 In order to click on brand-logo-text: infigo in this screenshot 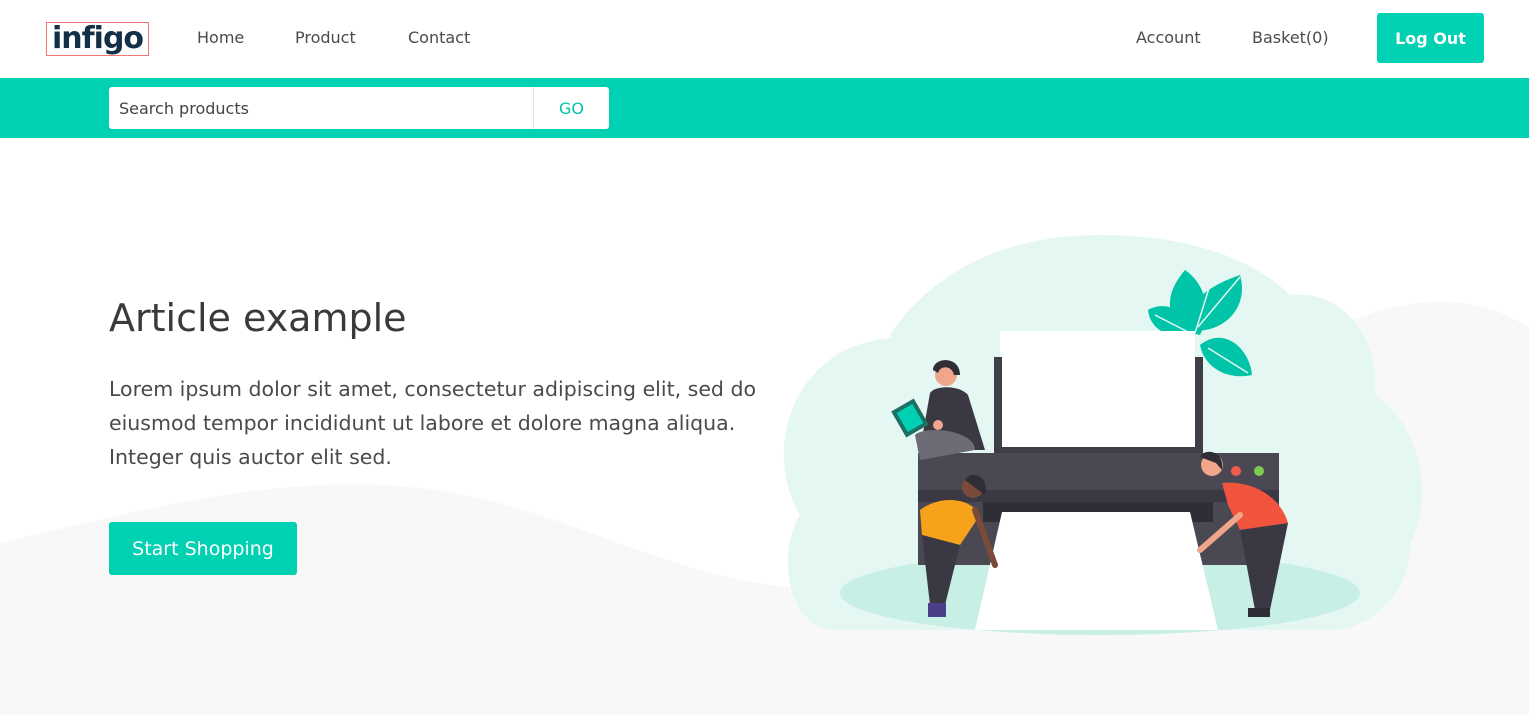, I will do `click(97, 38)`.